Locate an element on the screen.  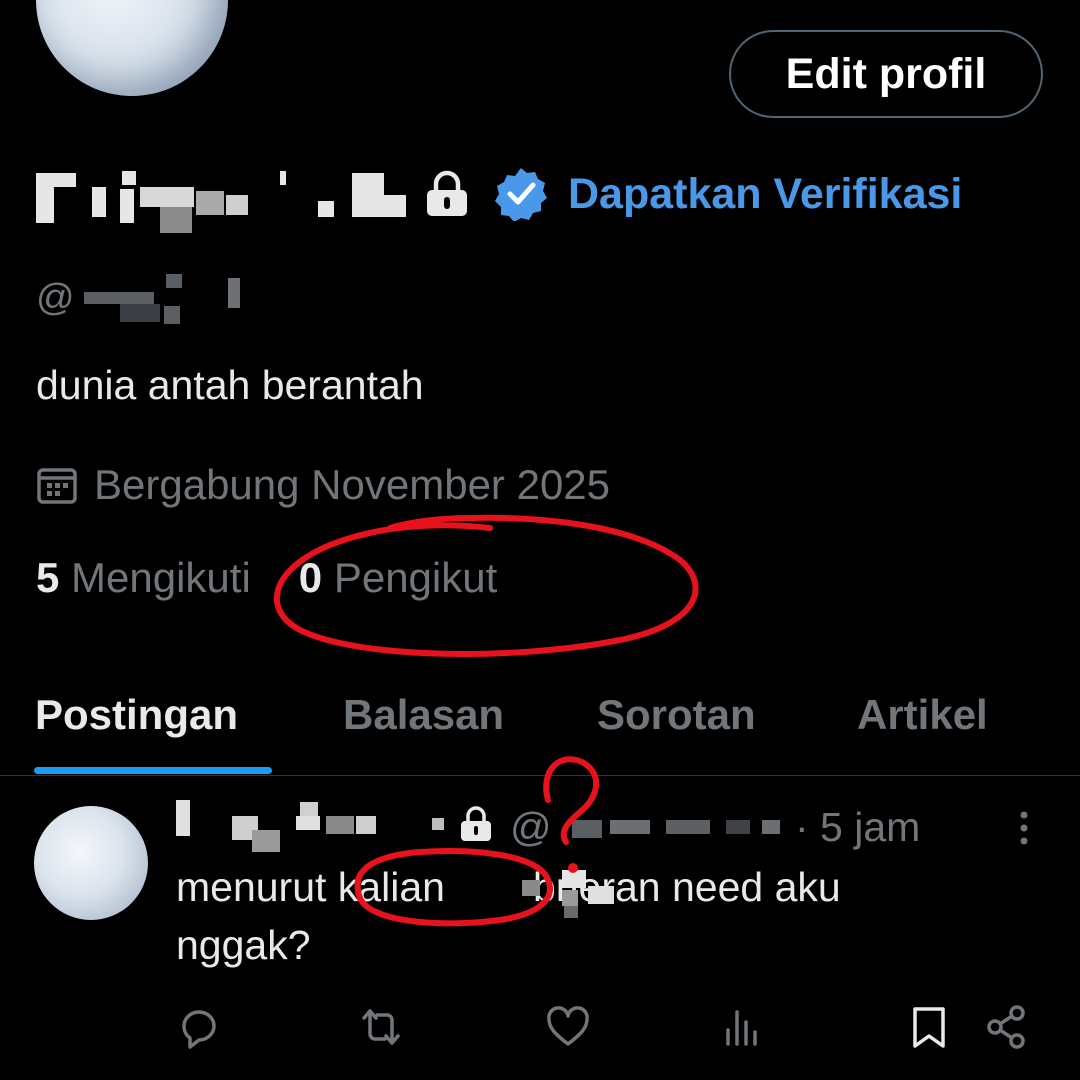
post-author-name-redacted is located at coordinates (311, 827).